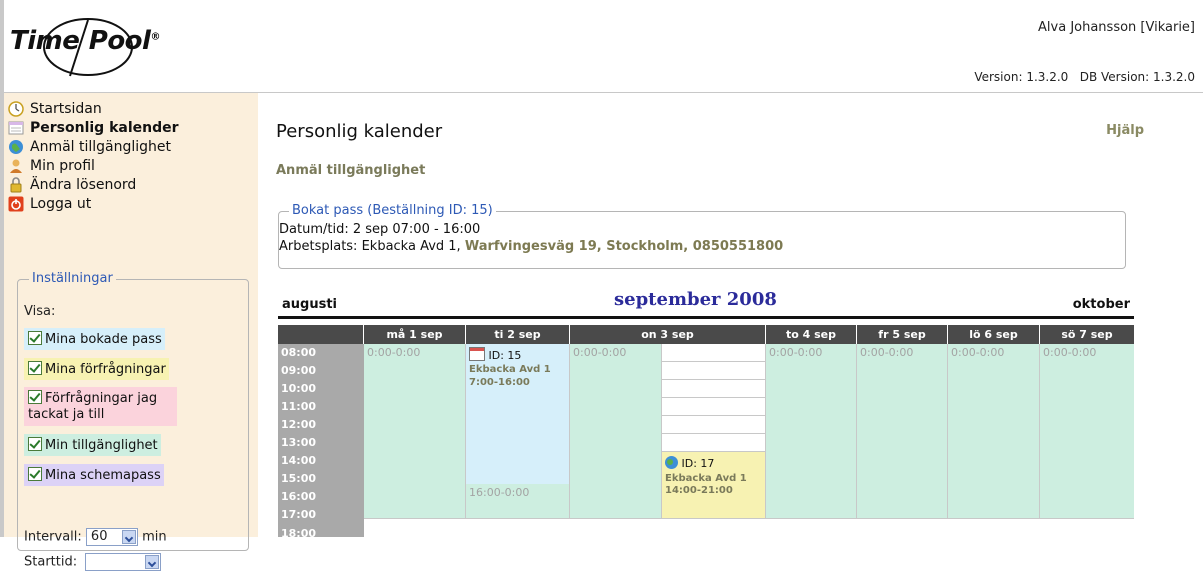 The height and width of the screenshot is (571, 1203). Describe the element at coordinates (811, 334) in the screenshot. I see `day-header: to 4 sep` at that location.